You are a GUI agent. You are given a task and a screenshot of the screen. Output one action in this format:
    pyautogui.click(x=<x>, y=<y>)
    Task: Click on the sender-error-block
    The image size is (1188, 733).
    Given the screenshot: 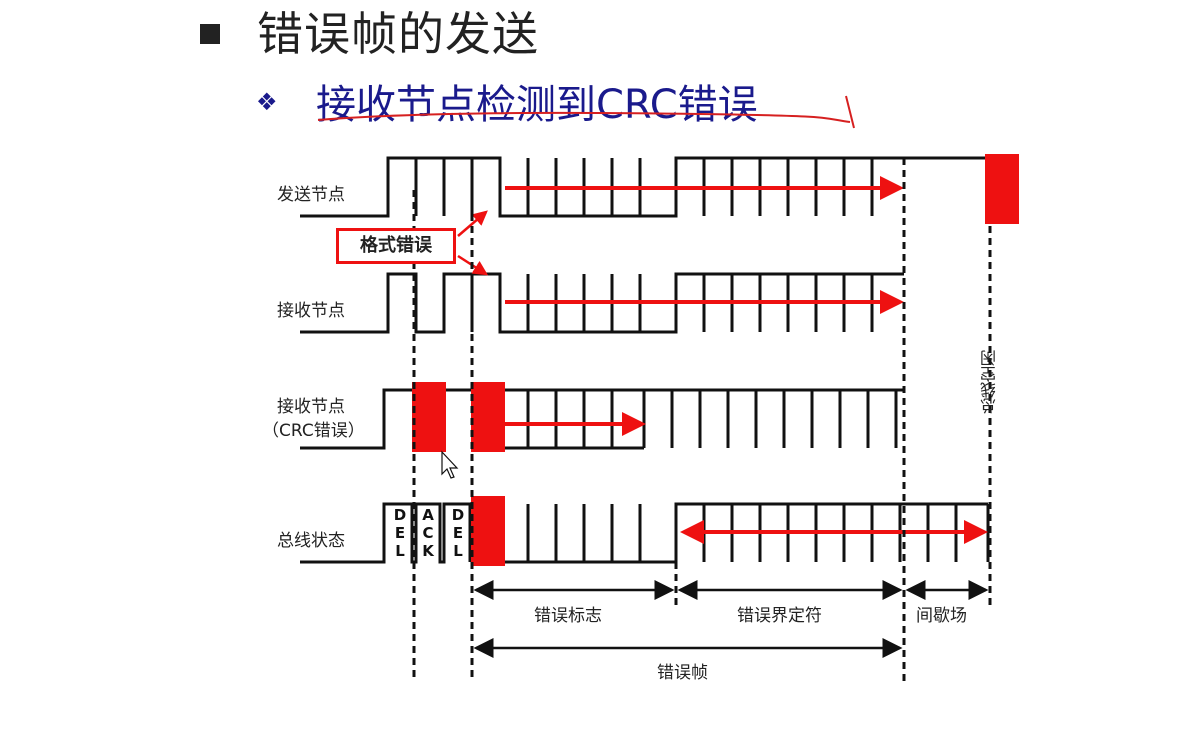 What is the action you would take?
    pyautogui.click(x=1002, y=189)
    